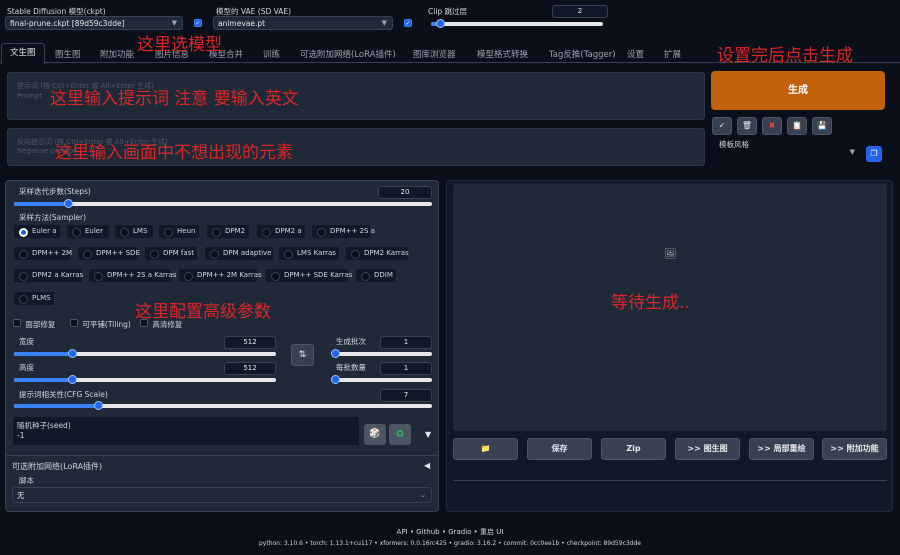 The width and height of the screenshot is (900, 555). Describe the element at coordinates (250, 342) in the screenshot. I see `width-input: 512` at that location.